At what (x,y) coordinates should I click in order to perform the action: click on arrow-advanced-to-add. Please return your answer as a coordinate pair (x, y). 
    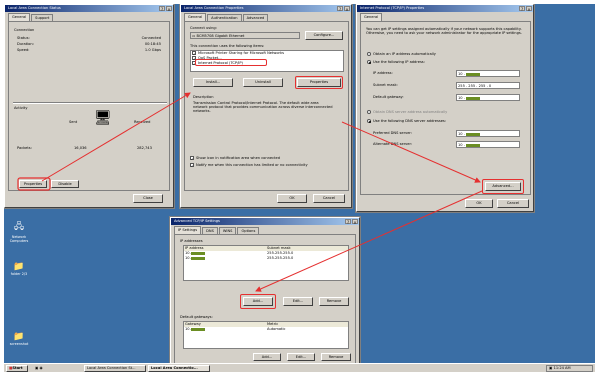
    Looking at the image, I should click on (369, 241).